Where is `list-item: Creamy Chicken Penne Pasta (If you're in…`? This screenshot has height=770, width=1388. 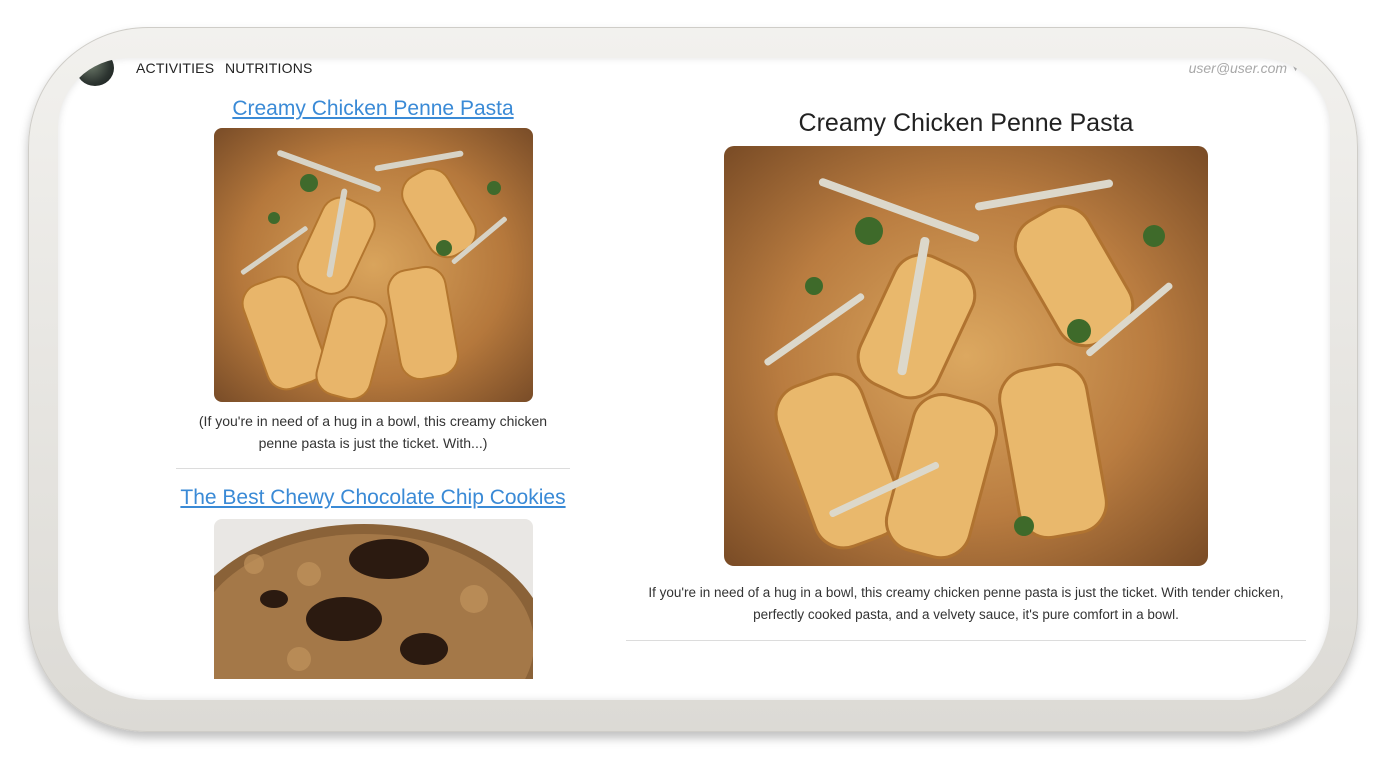
list-item: Creamy Chicken Penne Pasta (If you're in… is located at coordinates (373, 282).